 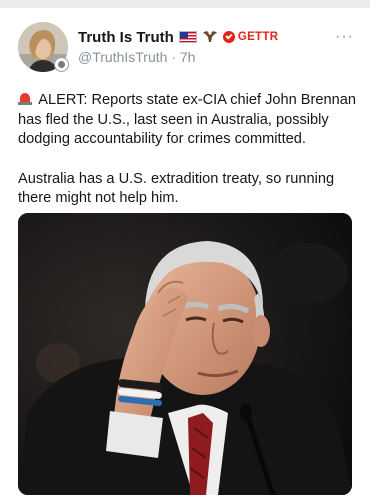 I want to click on author-line: Truth Is Truth GETTR, so click(x=178, y=37).